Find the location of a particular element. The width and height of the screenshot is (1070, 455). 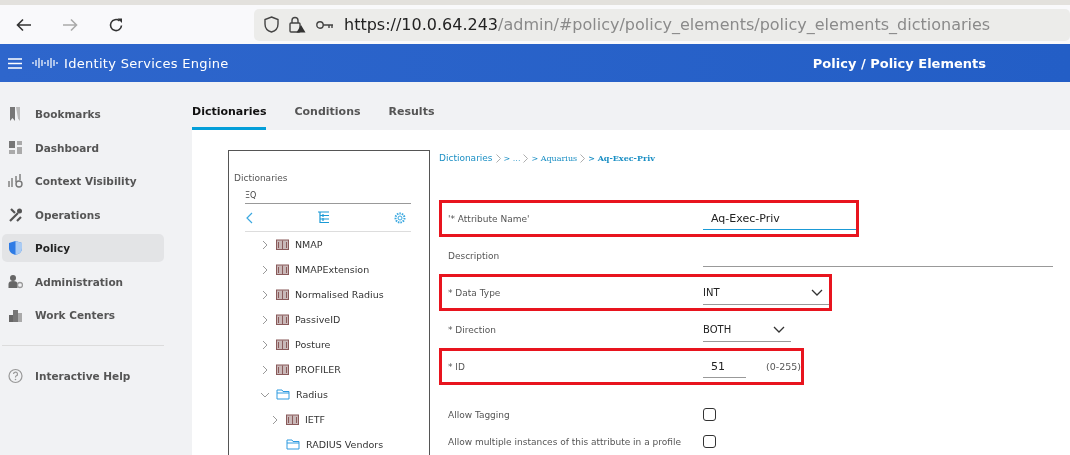

tree-item: PROFILER is located at coordinates (331, 369).